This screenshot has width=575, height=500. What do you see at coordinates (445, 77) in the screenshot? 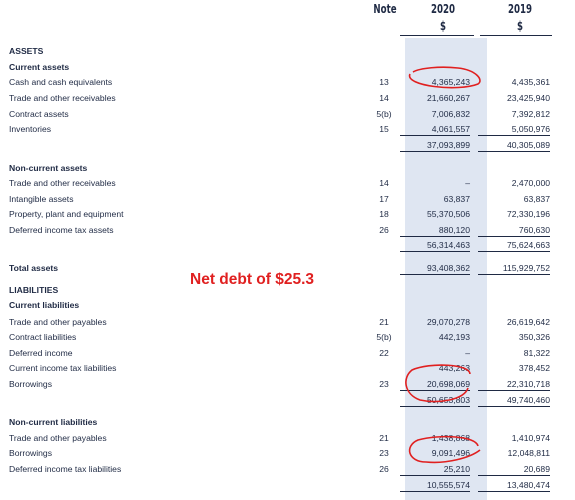
I see `cash-circle-mark` at bounding box center [445, 77].